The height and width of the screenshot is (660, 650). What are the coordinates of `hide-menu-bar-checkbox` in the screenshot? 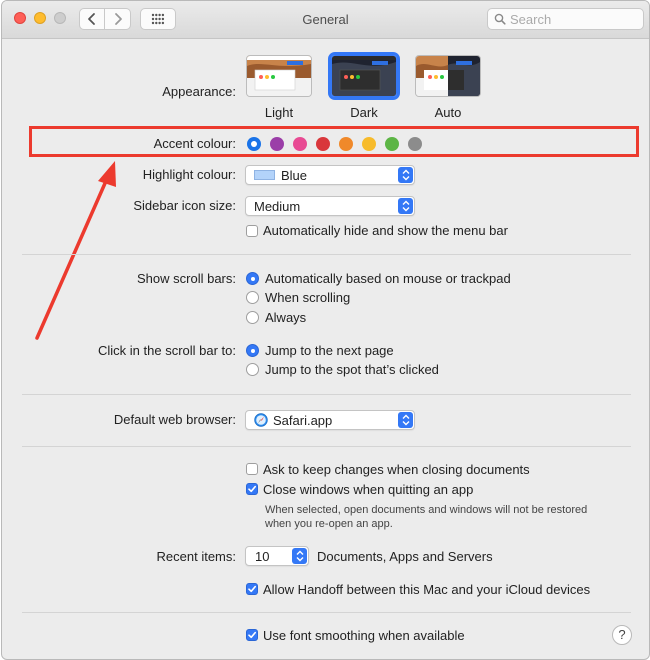 It's located at (252, 231).